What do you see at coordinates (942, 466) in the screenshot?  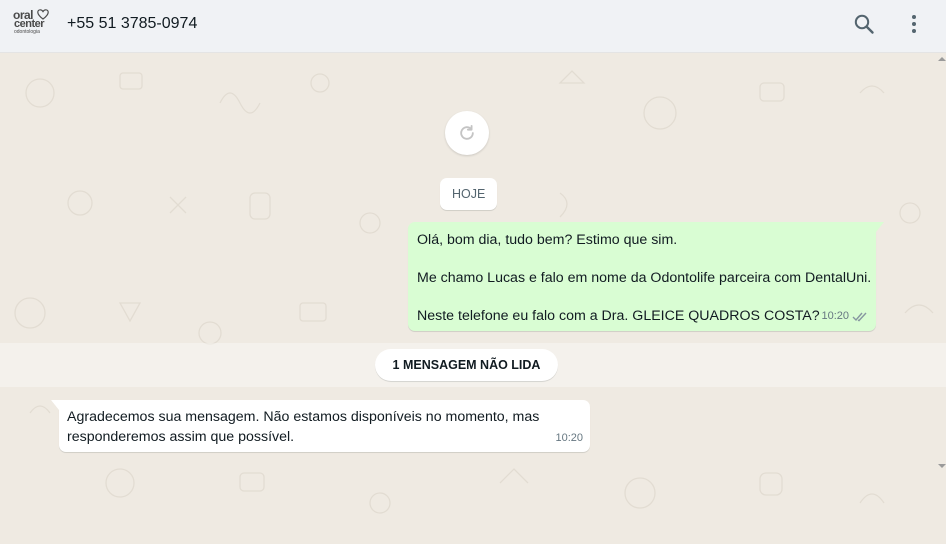 I see `scroll-down-arrow-icon` at bounding box center [942, 466].